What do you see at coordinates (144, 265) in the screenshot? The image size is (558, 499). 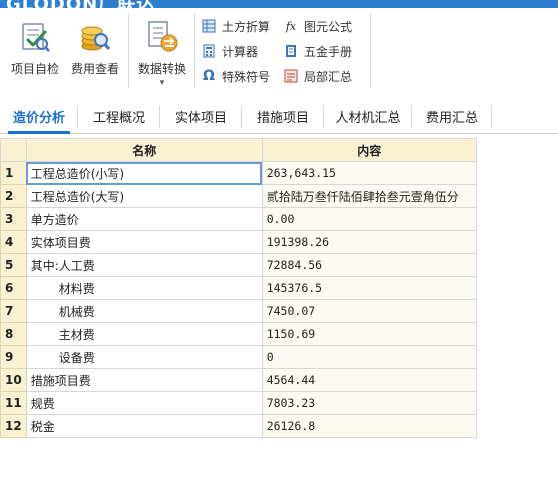 I see `cell-name: 其中:人工费` at bounding box center [144, 265].